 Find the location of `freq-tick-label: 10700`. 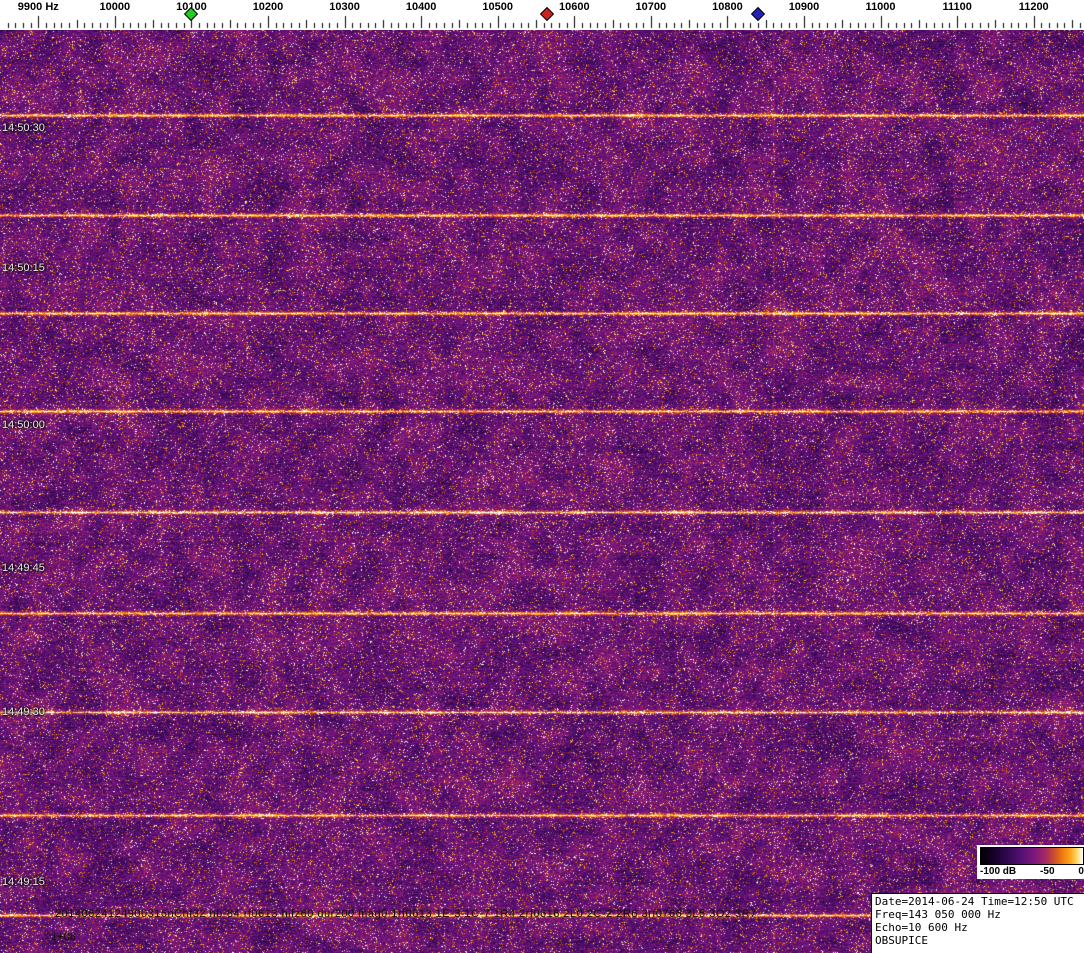

freq-tick-label: 10700 is located at coordinates (651, 7).